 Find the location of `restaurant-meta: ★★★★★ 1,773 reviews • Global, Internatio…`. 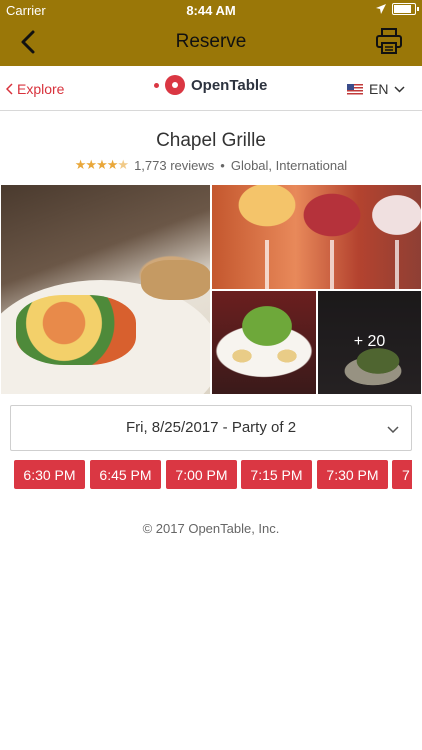

restaurant-meta: ★★★★★ 1,773 reviews • Global, Internatio… is located at coordinates (211, 165).